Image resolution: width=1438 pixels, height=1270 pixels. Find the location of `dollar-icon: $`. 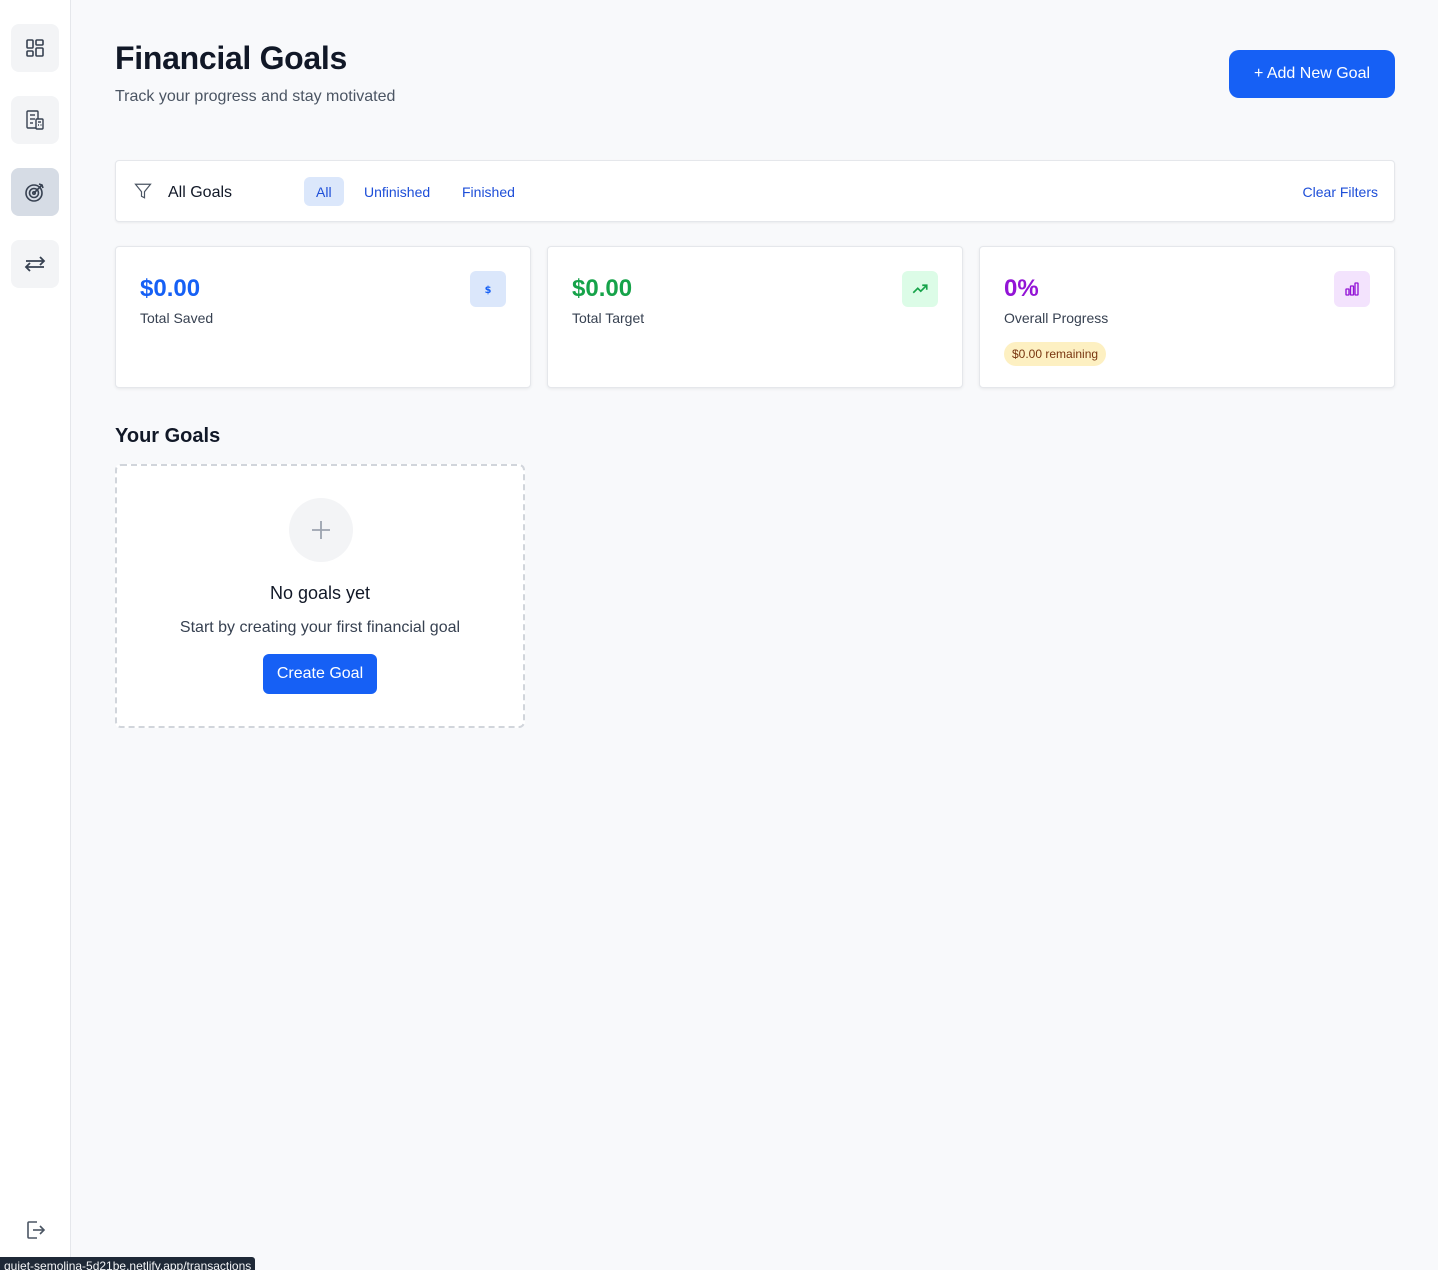

dollar-icon: $ is located at coordinates (488, 289).